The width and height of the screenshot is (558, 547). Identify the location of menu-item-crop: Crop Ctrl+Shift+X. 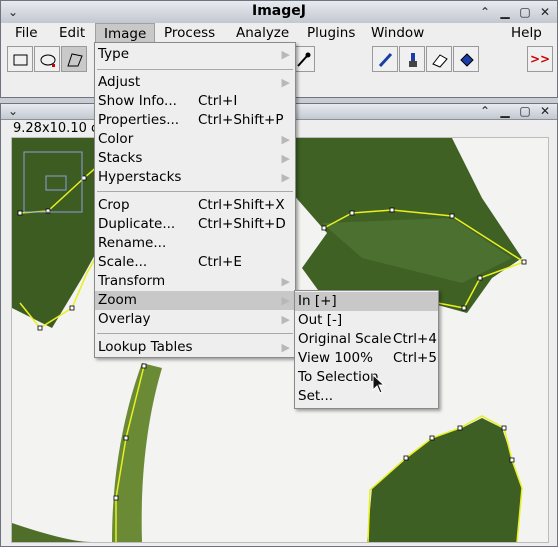
(195, 205).